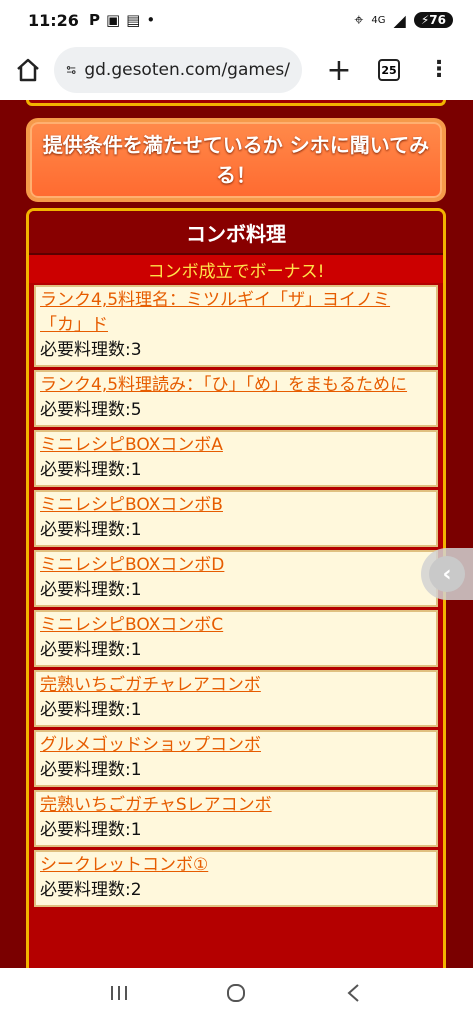 This screenshot has height=1024, width=473. I want to click on combo-requirement: 必要料理数:3, so click(91, 350).